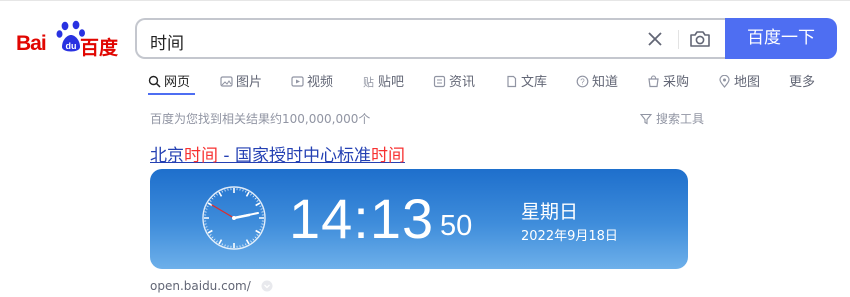 The image size is (850, 297). What do you see at coordinates (267, 286) in the screenshot?
I see `chevron-down-icon` at bounding box center [267, 286].